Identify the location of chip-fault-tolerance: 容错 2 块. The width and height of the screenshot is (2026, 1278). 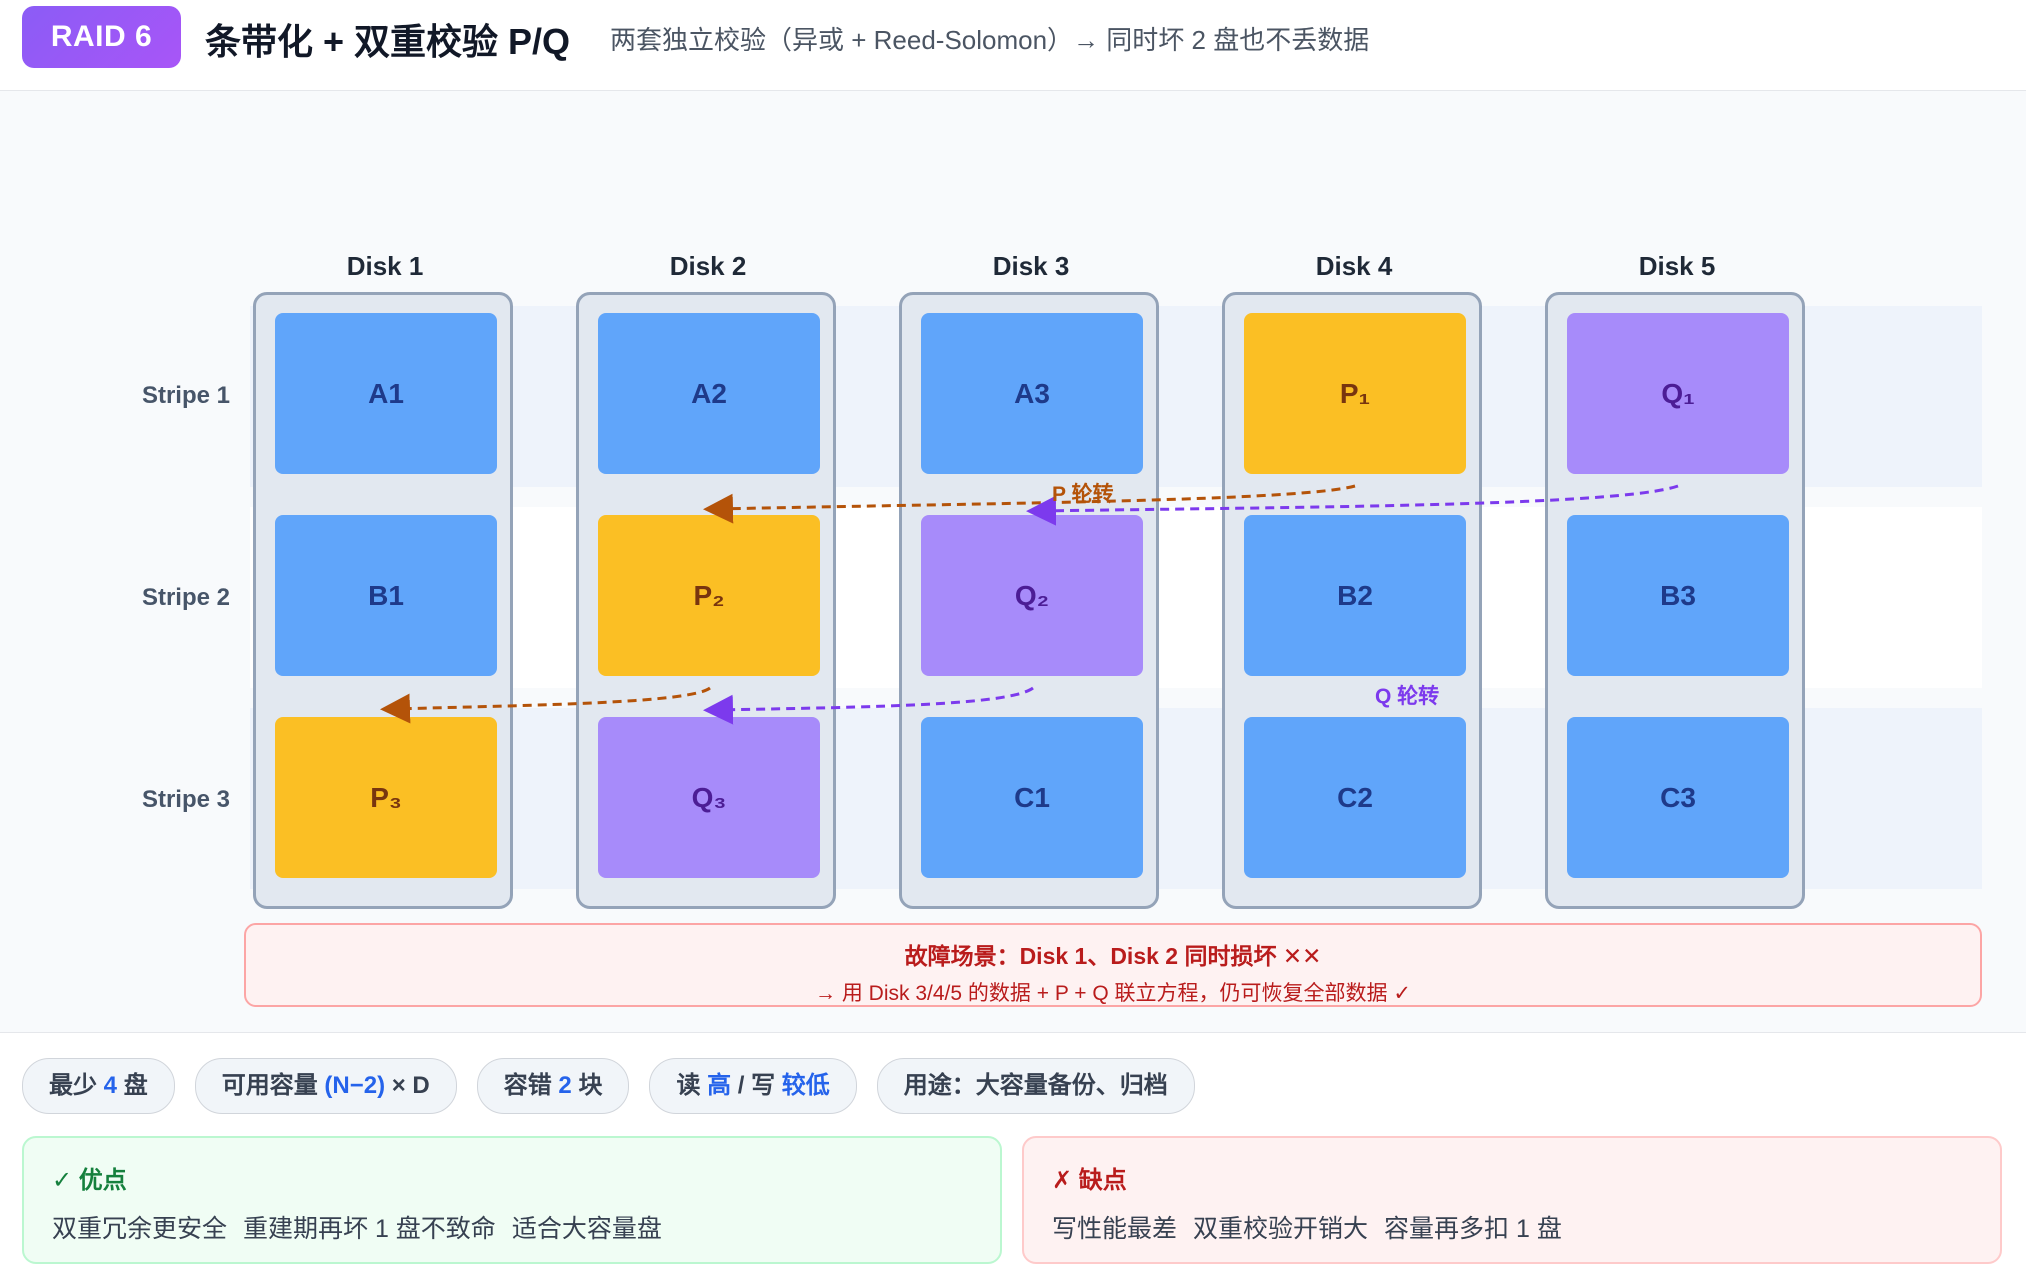
(553, 1086).